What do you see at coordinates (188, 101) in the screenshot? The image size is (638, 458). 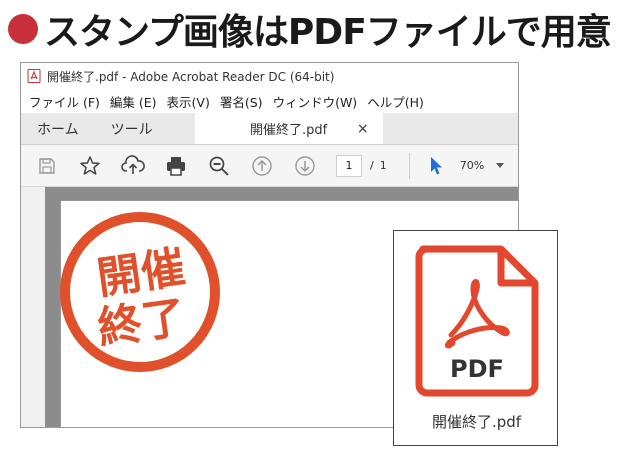 I see `menu-view: 表示(V)` at bounding box center [188, 101].